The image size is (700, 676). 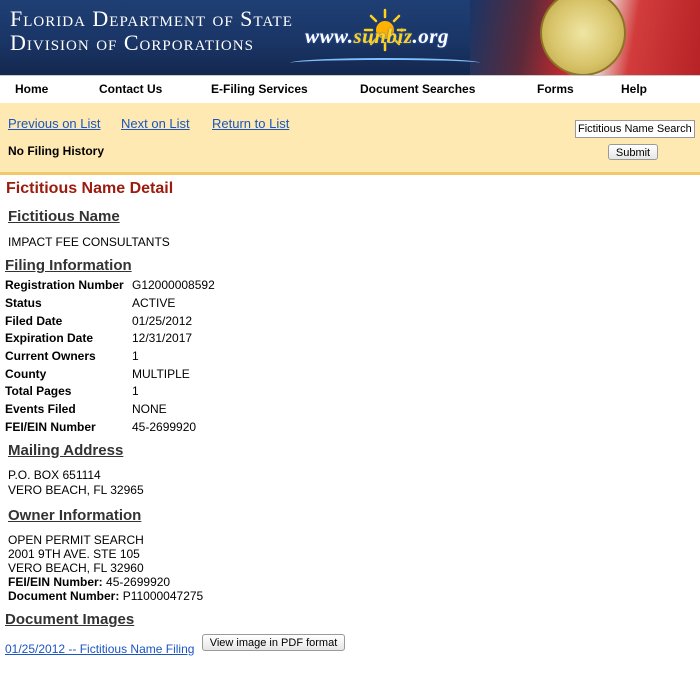 I want to click on filing-value: 01/25/2012, so click(x=162, y=321).